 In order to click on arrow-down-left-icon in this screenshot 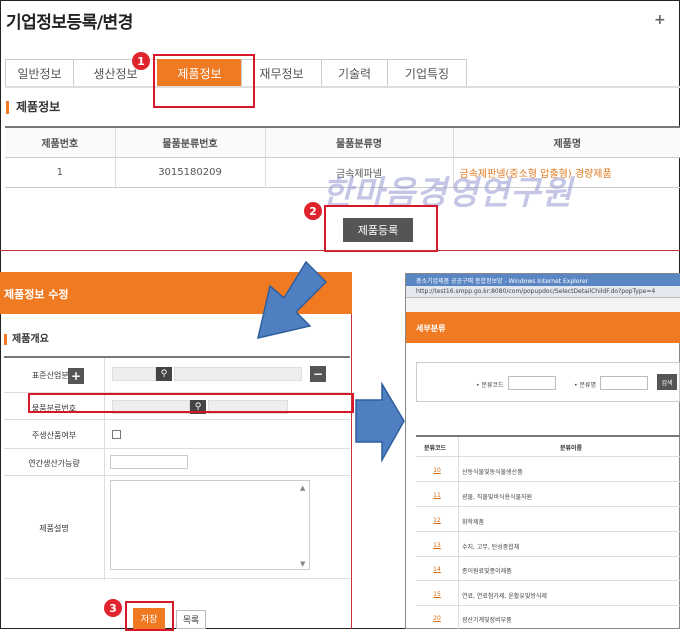, I will do `click(292, 300)`.